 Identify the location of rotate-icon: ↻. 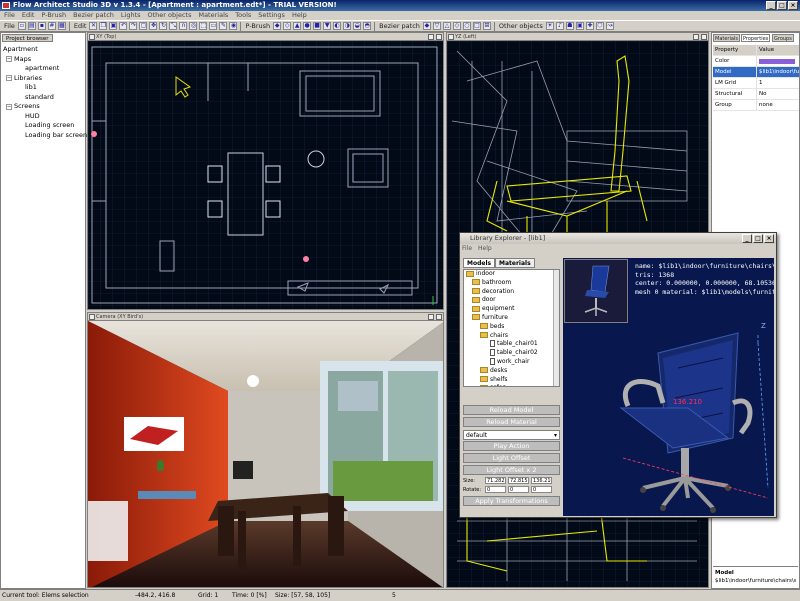
(163, 26).